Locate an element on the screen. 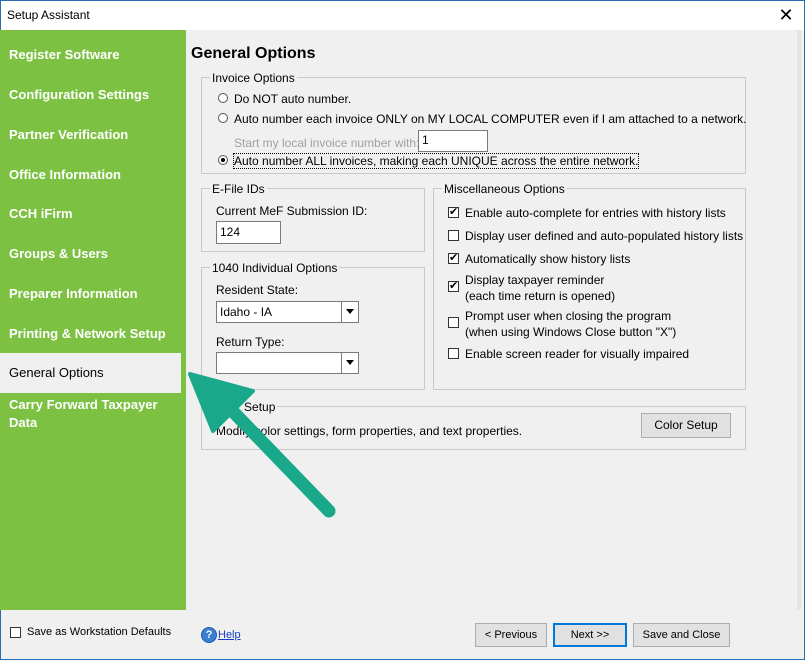 The height and width of the screenshot is (660, 805). individual-options-label: 1040 Individual Options is located at coordinates (275, 268).